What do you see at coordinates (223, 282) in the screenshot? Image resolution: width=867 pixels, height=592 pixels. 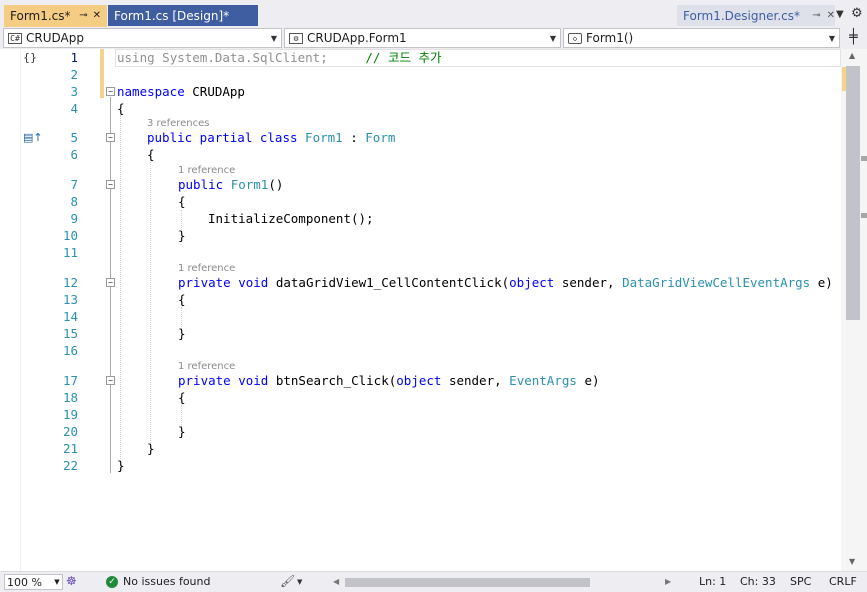 I see `keyword: private void` at bounding box center [223, 282].